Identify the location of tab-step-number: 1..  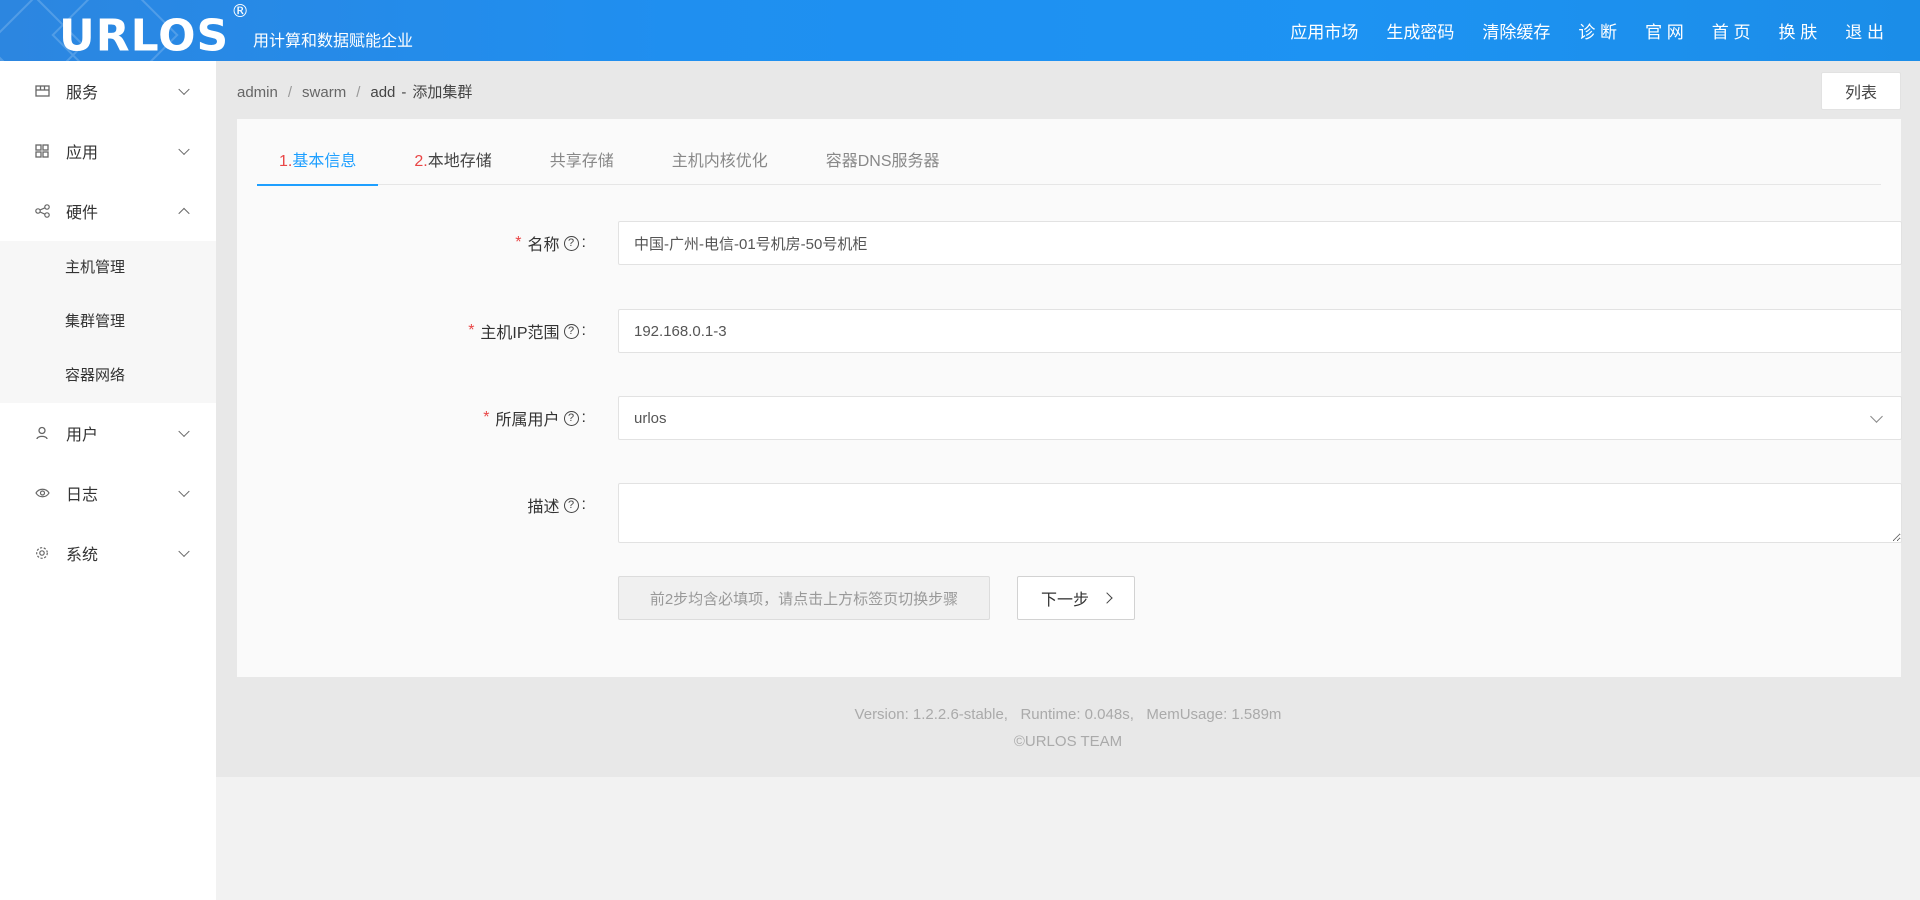
(286, 161).